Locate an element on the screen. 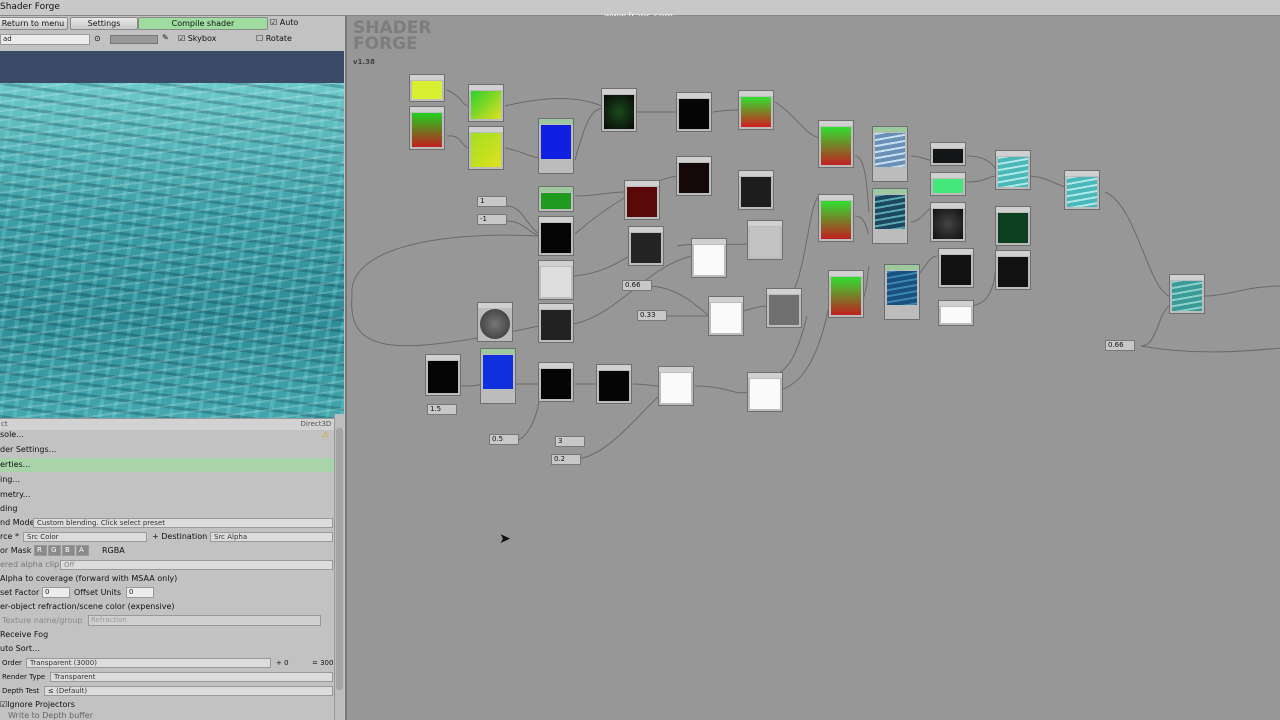 The image size is (1280, 720). depth-test-dropdown: ≤ (Default) is located at coordinates (188, 691).